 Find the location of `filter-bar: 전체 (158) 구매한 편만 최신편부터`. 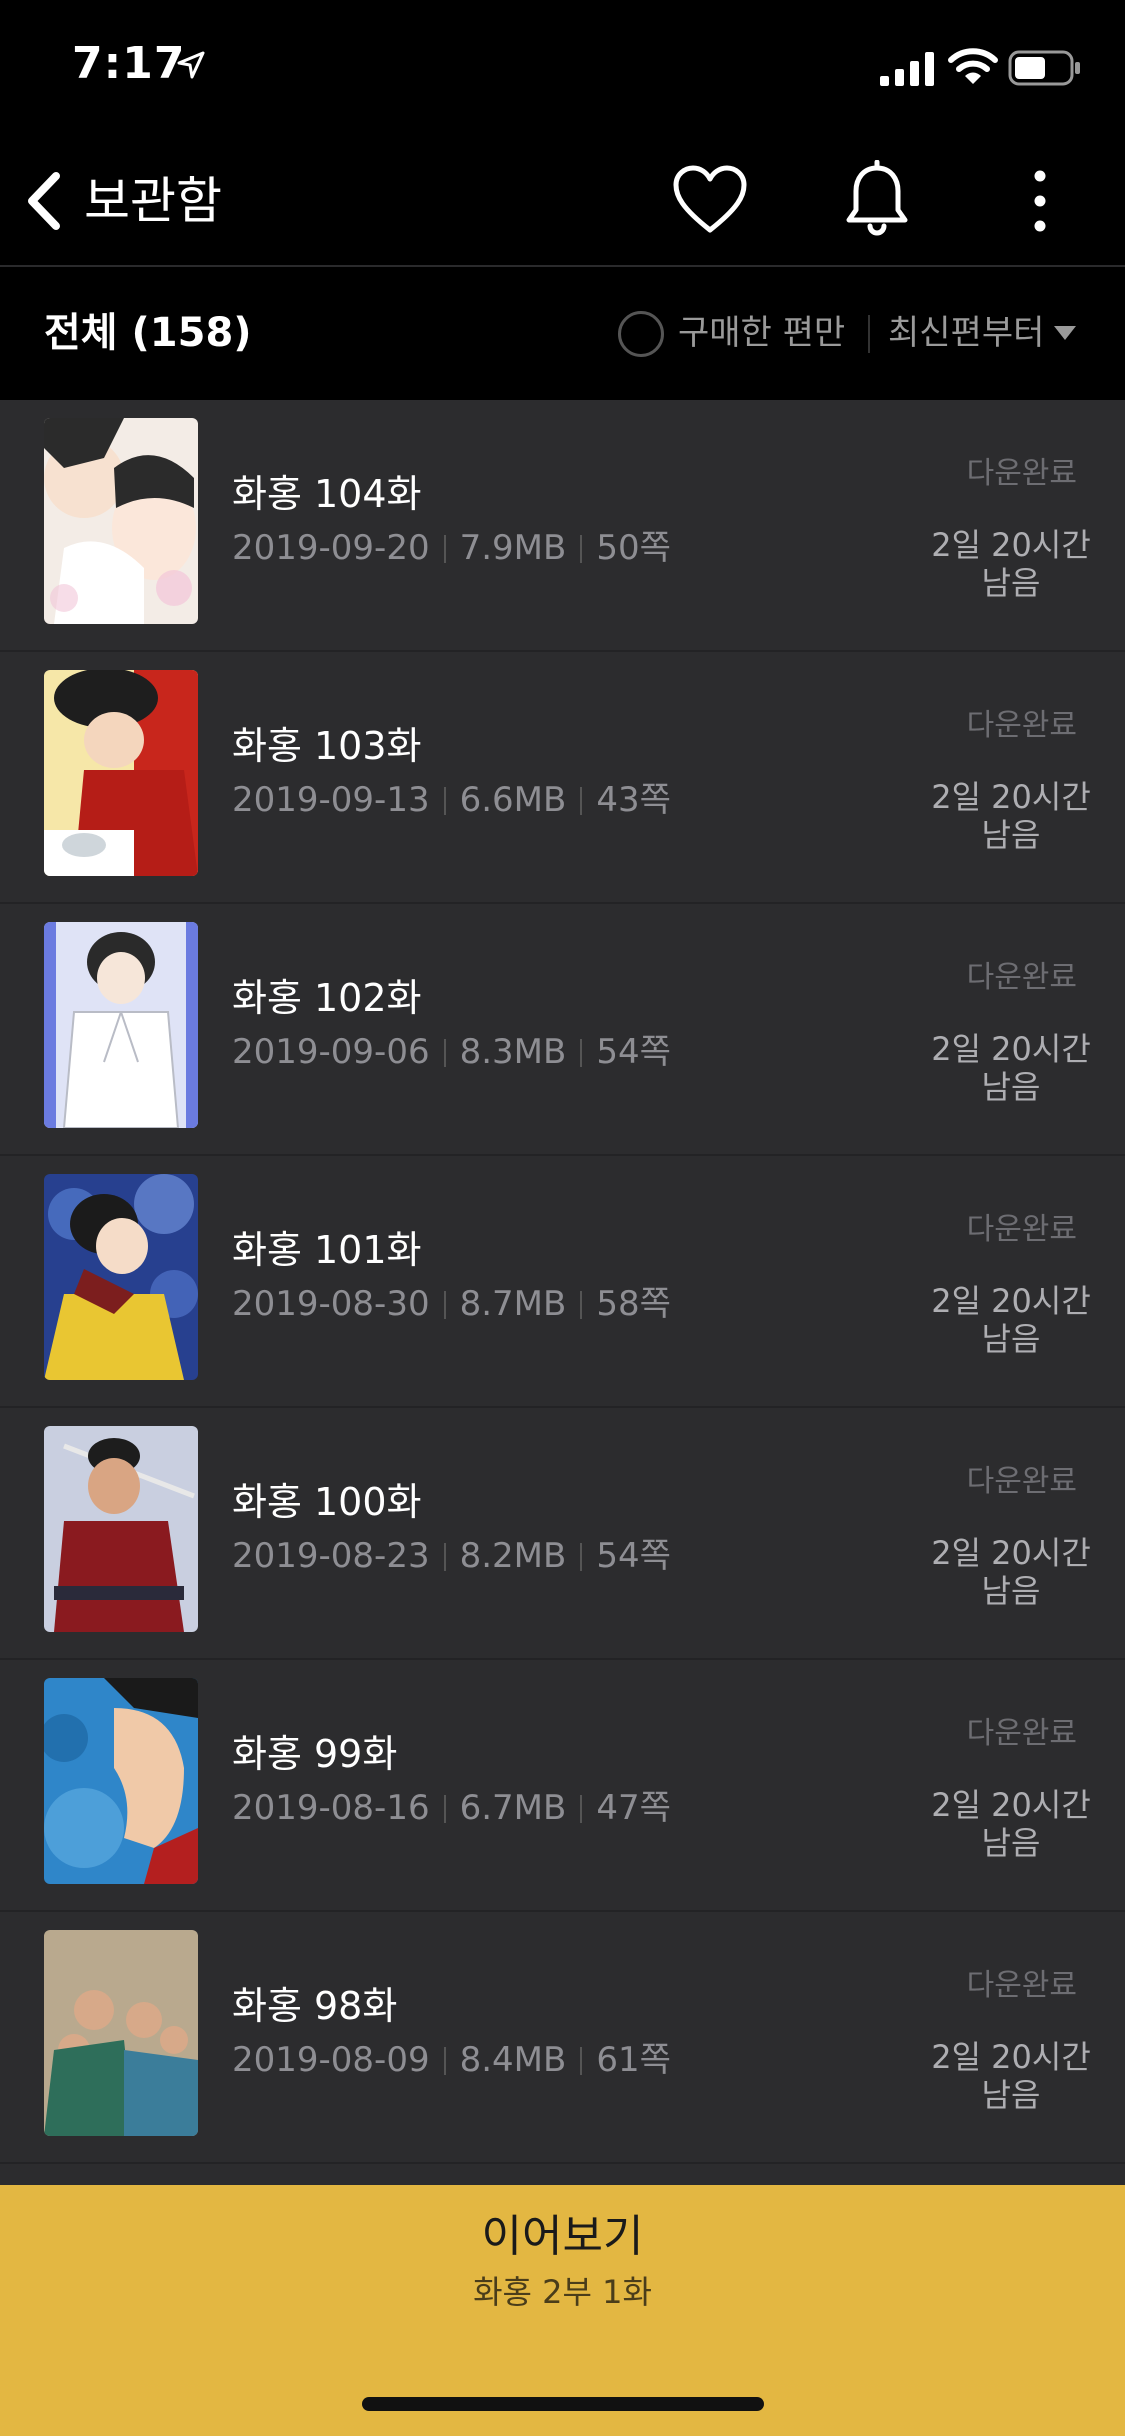

filter-bar: 전체 (158) 구매한 편만 최신편부터 is located at coordinates (562, 333).